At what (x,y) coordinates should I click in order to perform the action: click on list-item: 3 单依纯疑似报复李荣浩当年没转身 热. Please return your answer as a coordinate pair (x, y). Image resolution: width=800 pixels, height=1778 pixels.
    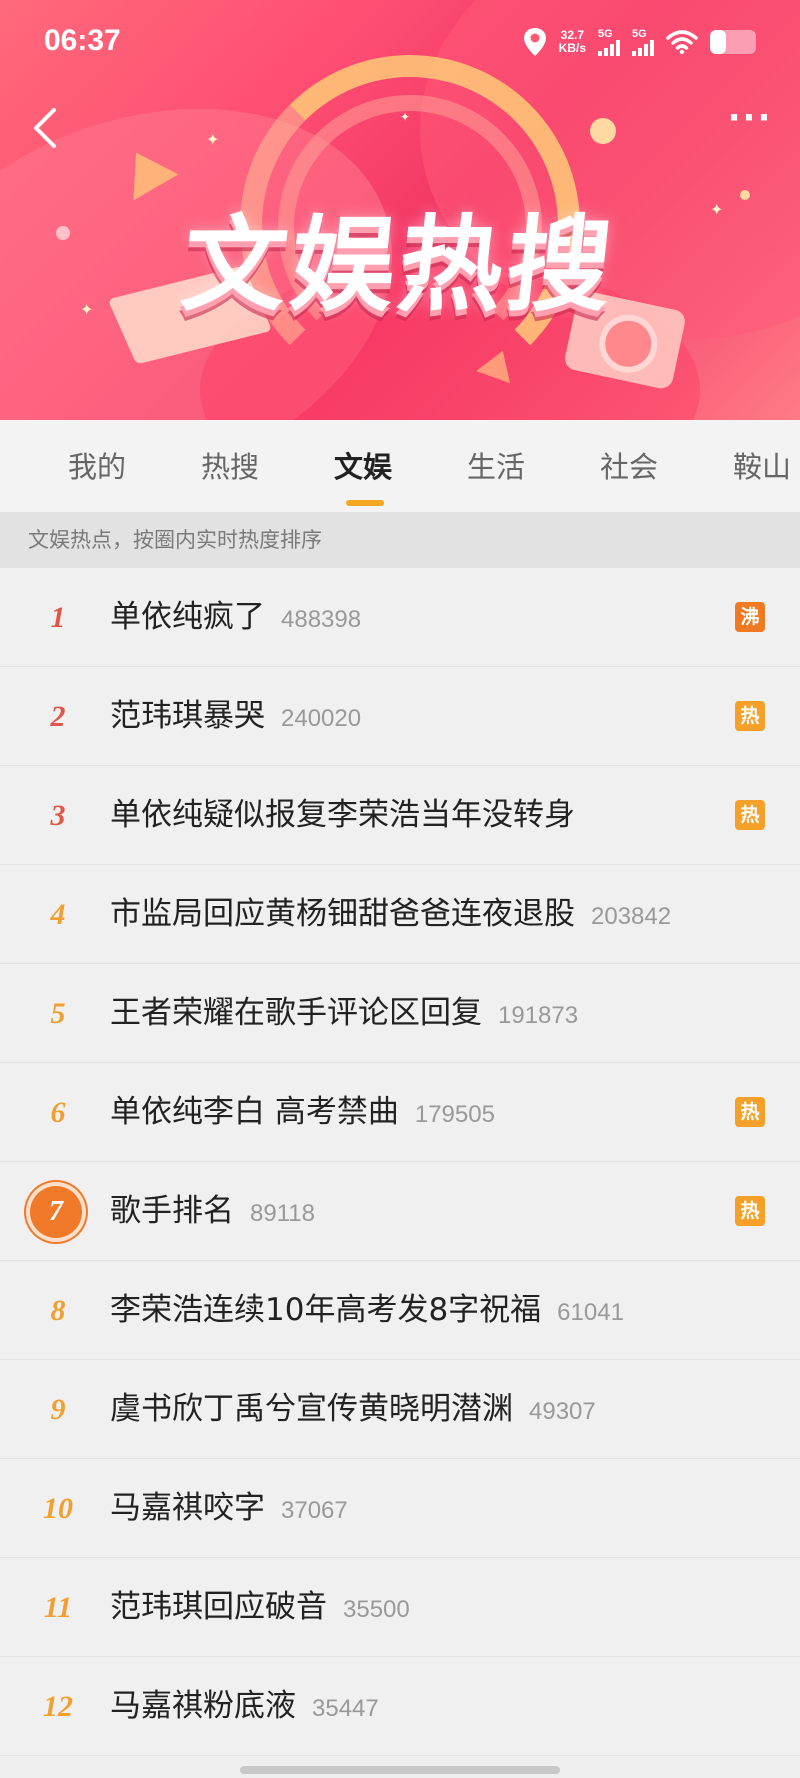
    Looking at the image, I should click on (400, 815).